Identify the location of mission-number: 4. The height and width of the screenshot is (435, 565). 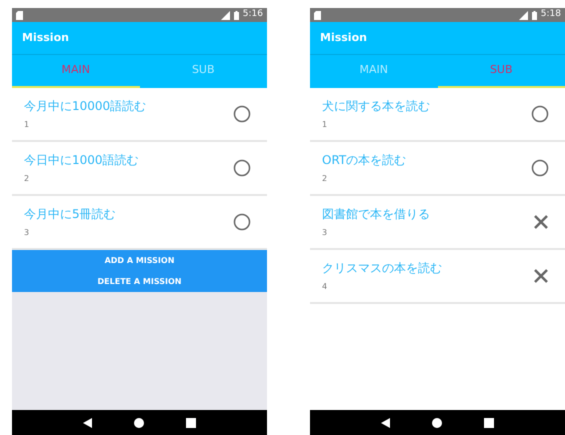
(325, 287).